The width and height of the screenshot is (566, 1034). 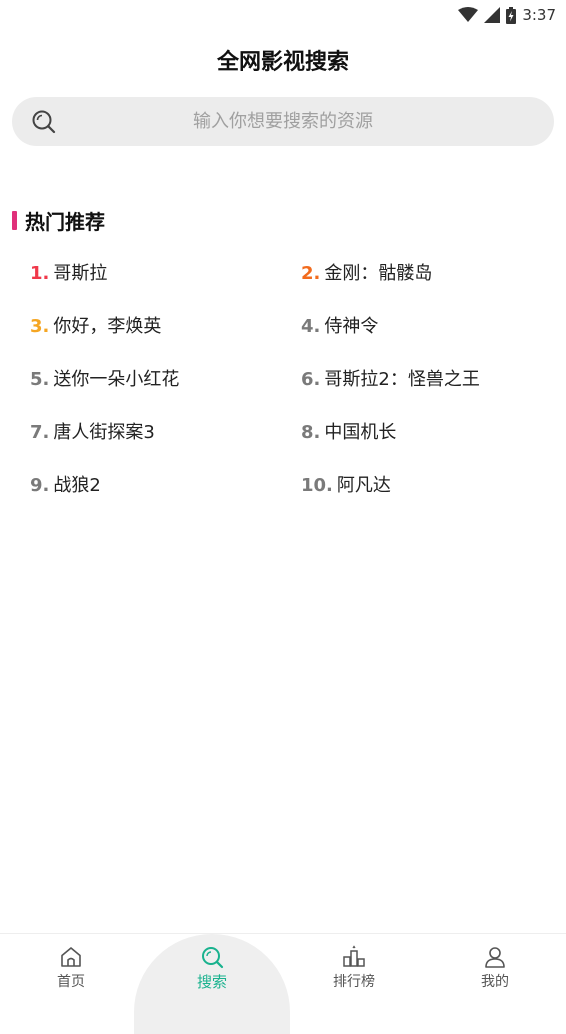 What do you see at coordinates (311, 379) in the screenshot?
I see `hot-item-rank: 6.` at bounding box center [311, 379].